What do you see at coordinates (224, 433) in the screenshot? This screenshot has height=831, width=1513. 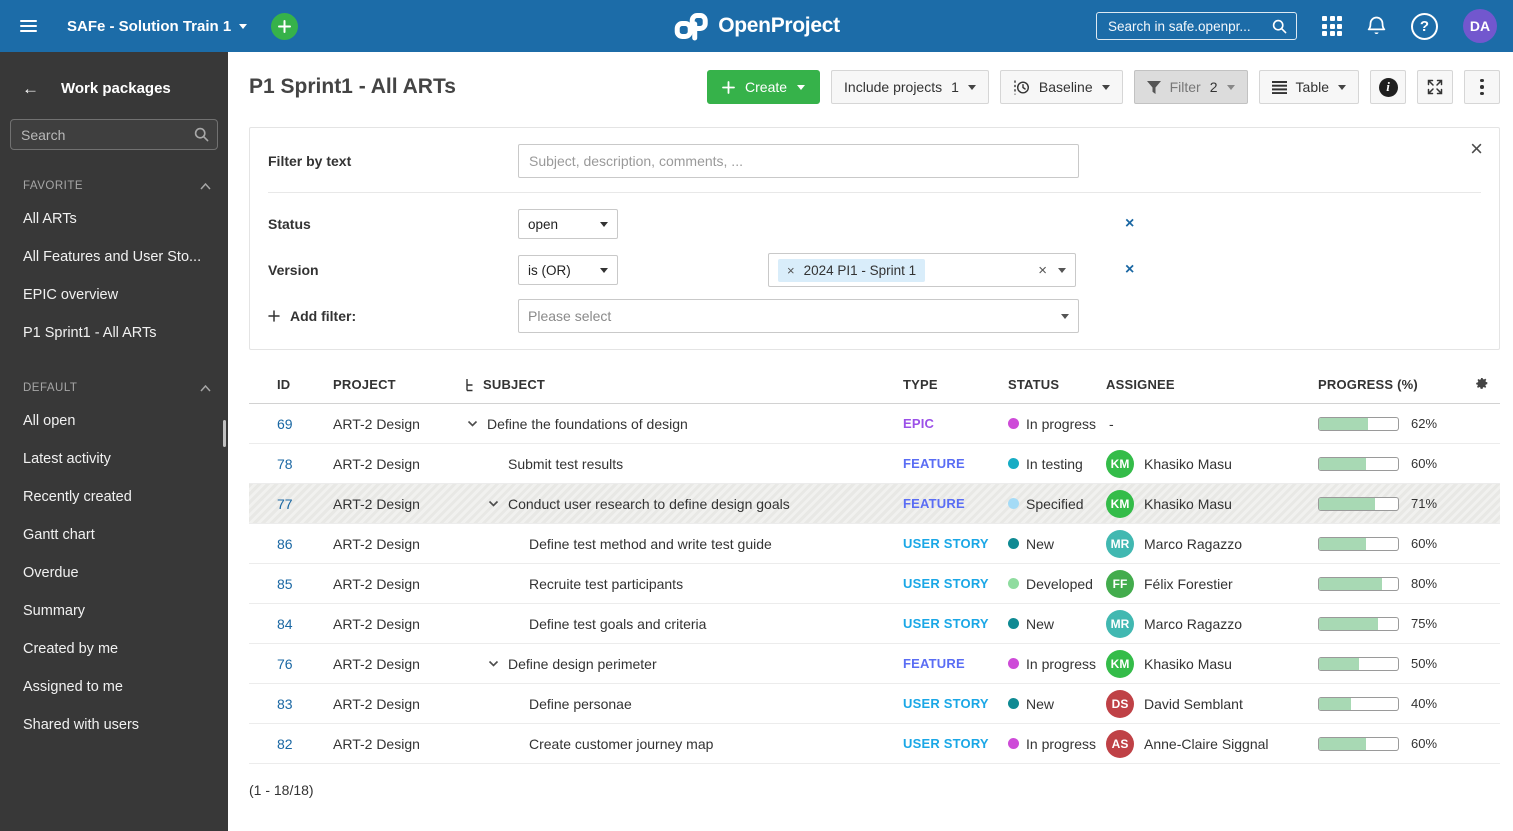 I see `sidebar-scrollbar` at bounding box center [224, 433].